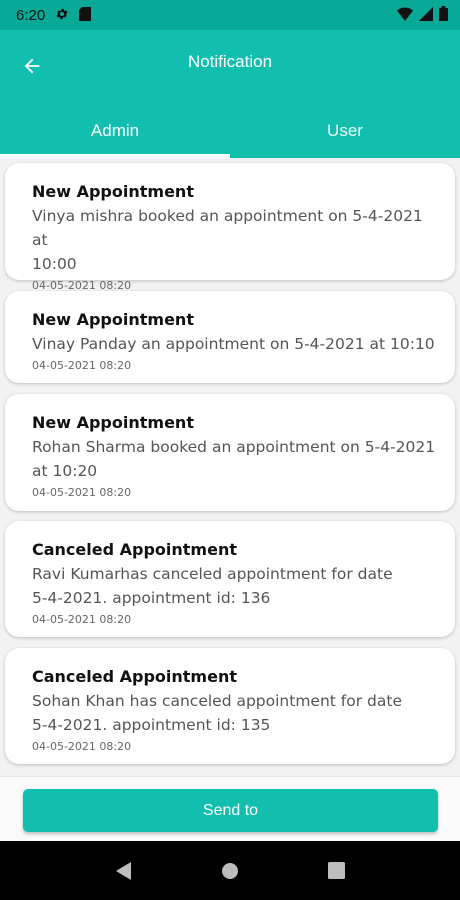  What do you see at coordinates (405, 15) in the screenshot?
I see `wifi-icon` at bounding box center [405, 15].